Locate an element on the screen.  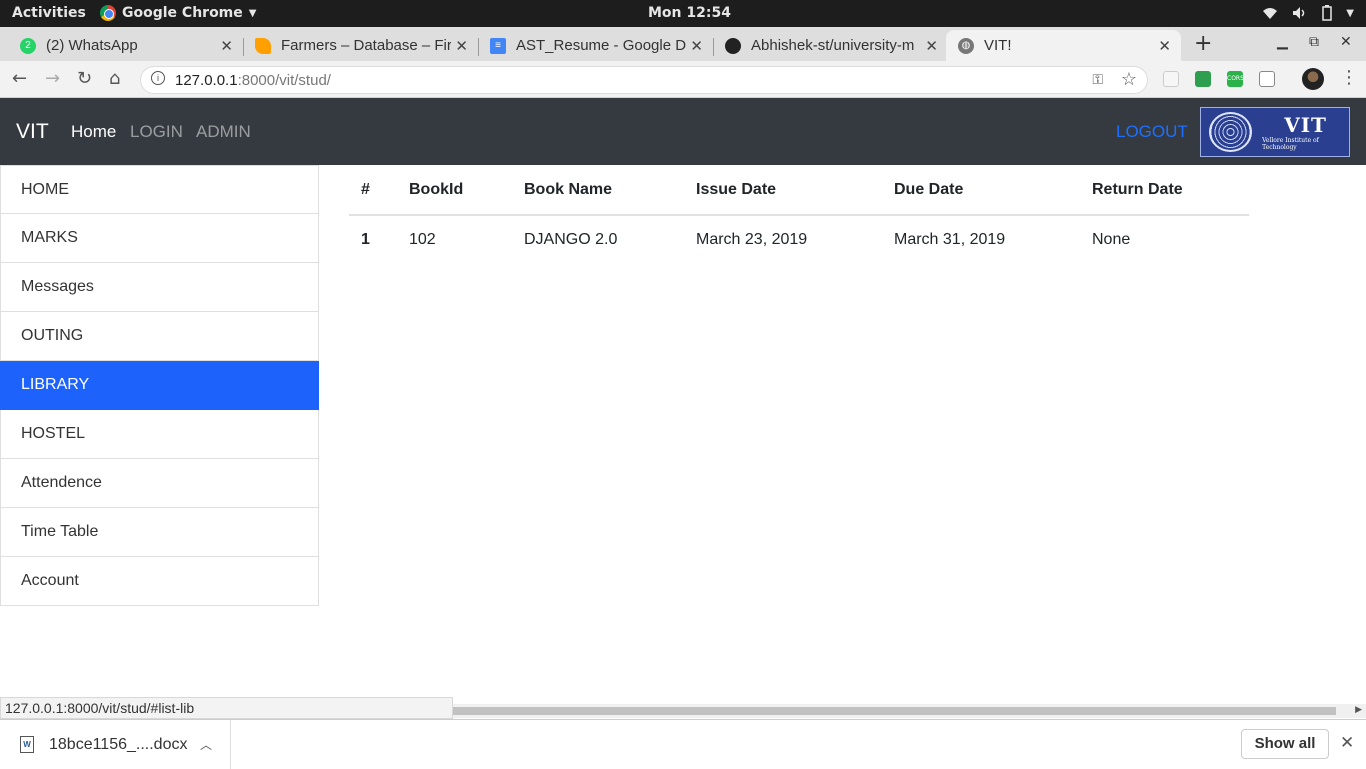
vit-logo: VIT Vellore Institute of Technology is located at coordinates (1275, 132).